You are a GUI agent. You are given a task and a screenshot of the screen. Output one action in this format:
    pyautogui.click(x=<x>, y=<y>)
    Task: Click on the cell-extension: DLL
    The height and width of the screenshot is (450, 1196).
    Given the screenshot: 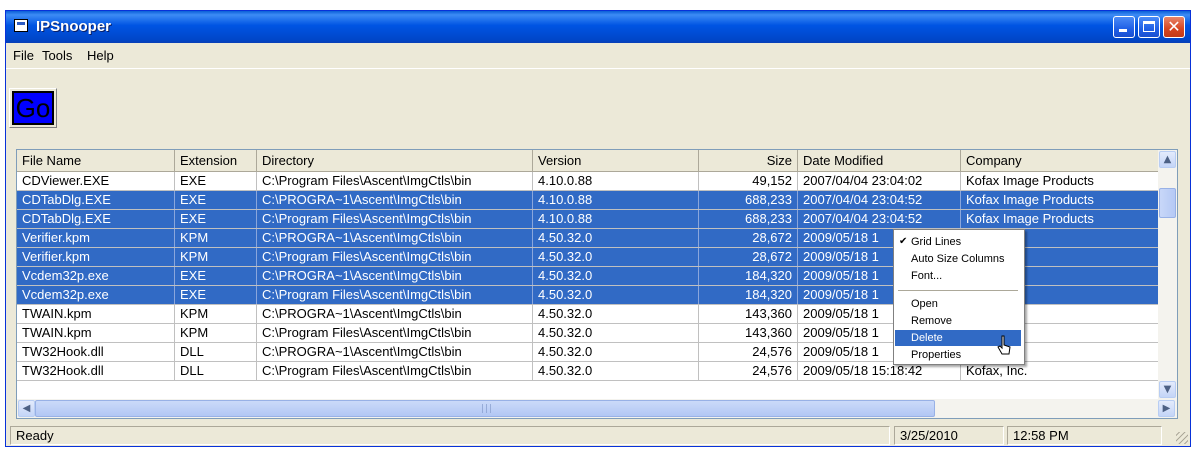 What is the action you would take?
    pyautogui.click(x=216, y=371)
    